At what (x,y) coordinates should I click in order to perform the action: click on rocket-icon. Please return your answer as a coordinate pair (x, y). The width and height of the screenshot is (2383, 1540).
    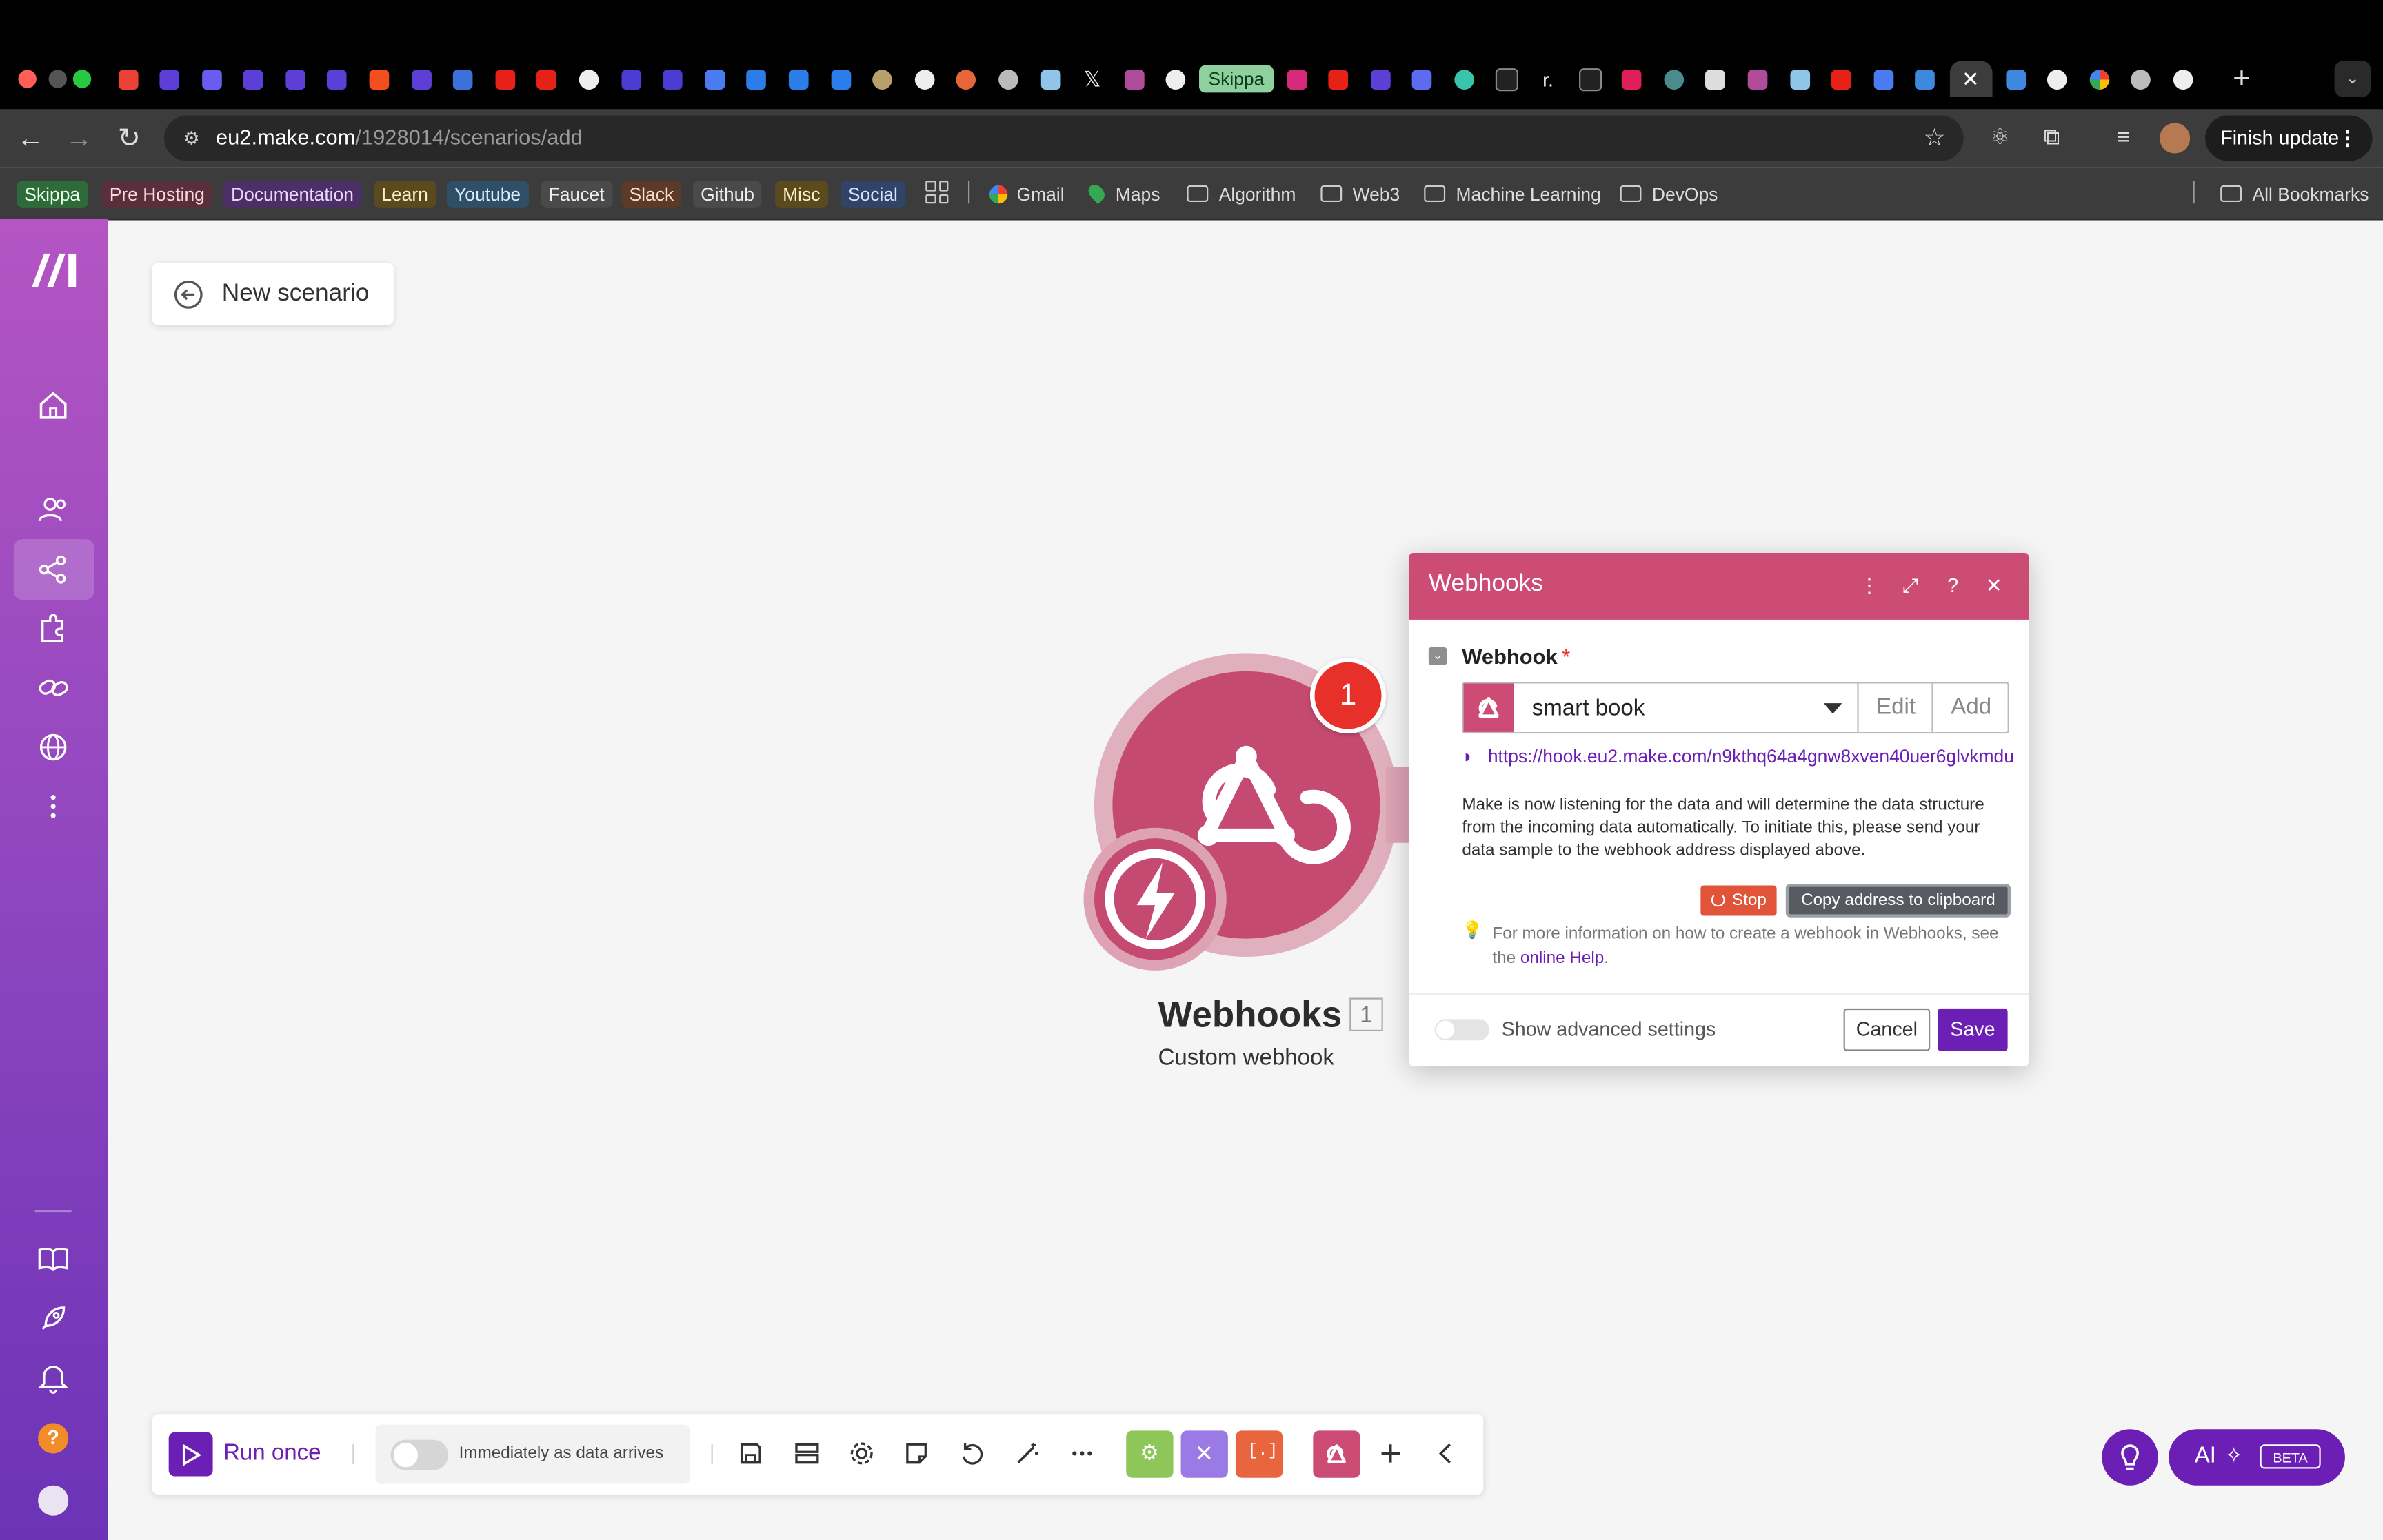
    Looking at the image, I should click on (53, 1318).